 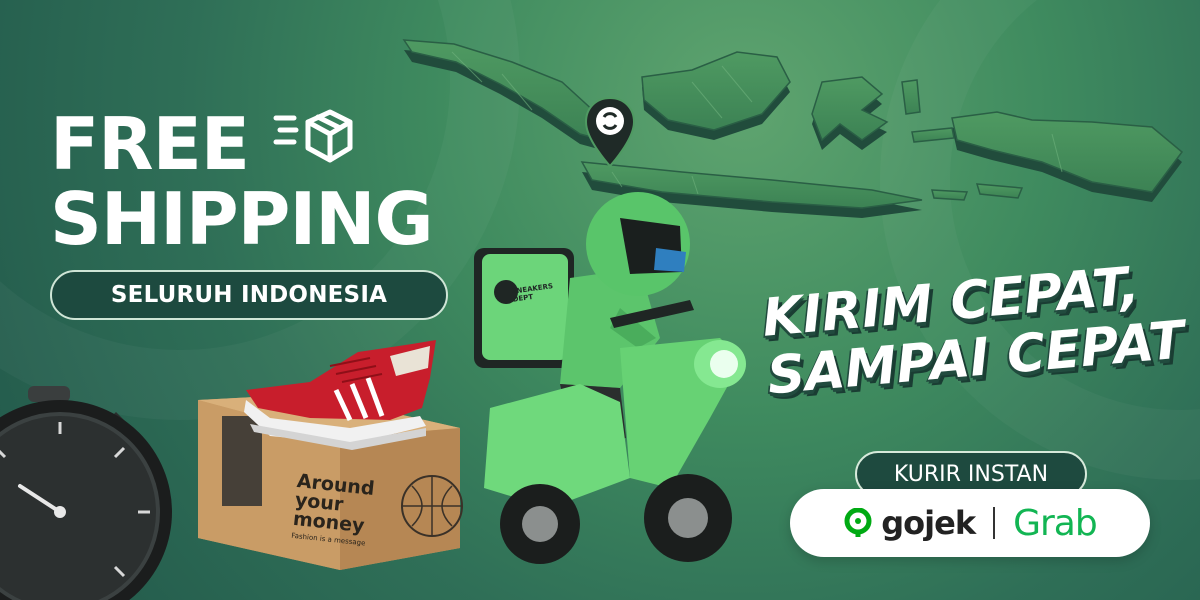 I want to click on logo-divider, so click(x=994, y=523).